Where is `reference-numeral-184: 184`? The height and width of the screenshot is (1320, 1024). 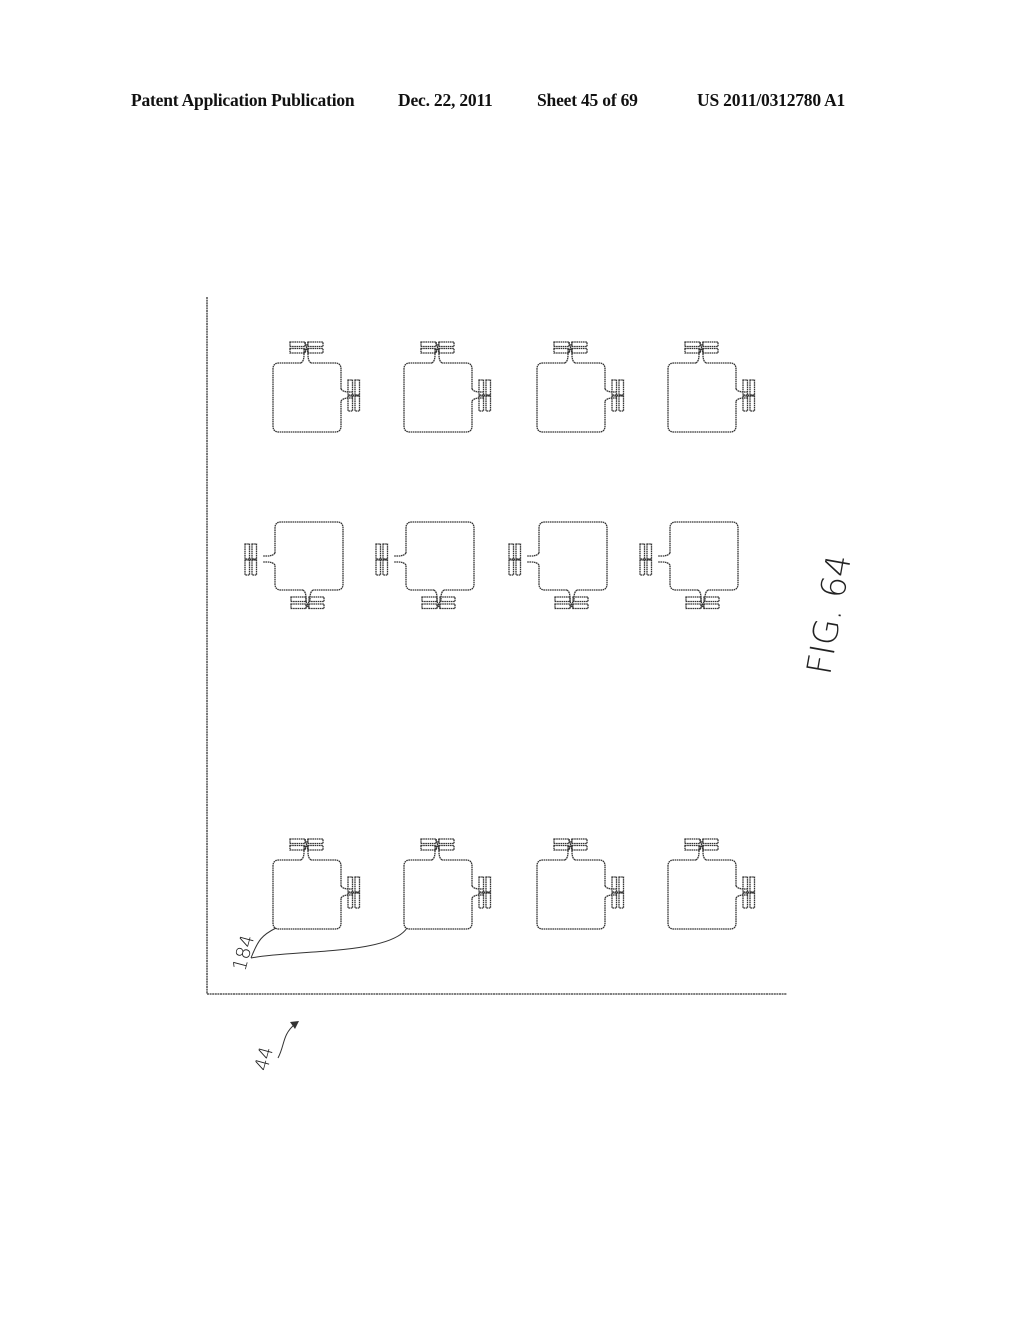
reference-numeral-184: 184 is located at coordinates (244, 953).